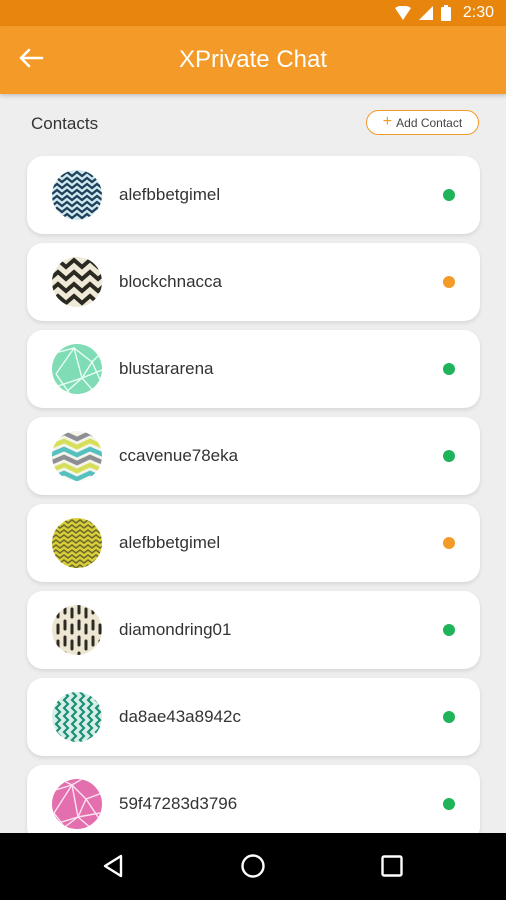 Image resolution: width=506 pixels, height=900 pixels. I want to click on contact-card: ccavenue78eka, so click(253, 456).